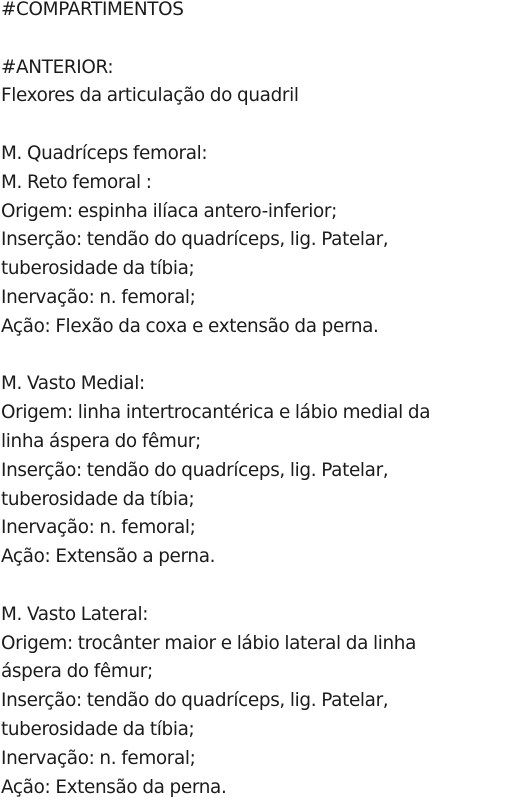  Describe the element at coordinates (169, 211) in the screenshot. I see `muscle-origin: Origem: espinha ilíaca antero-inferior;` at that location.